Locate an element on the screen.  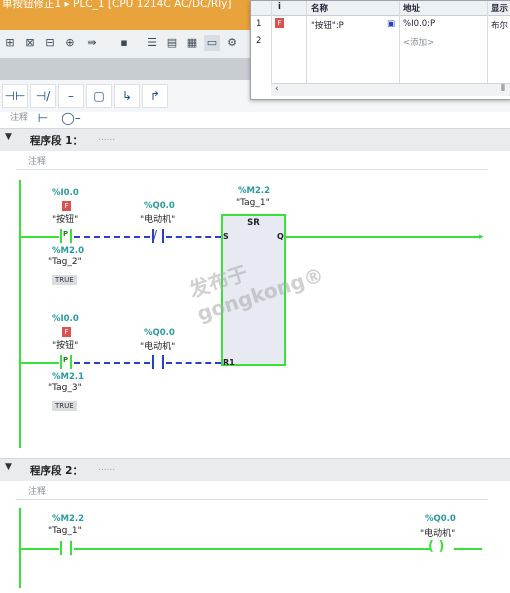
network-1-comment-text: 注释 is located at coordinates (37, 162).